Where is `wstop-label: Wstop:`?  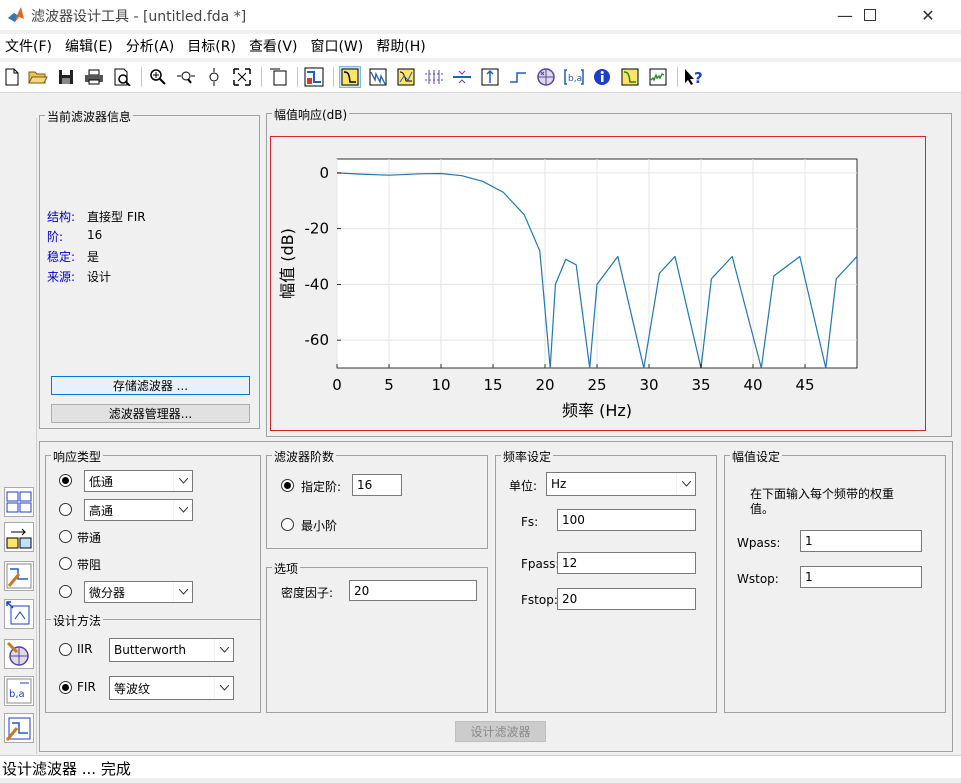 wstop-label: Wstop: is located at coordinates (758, 579).